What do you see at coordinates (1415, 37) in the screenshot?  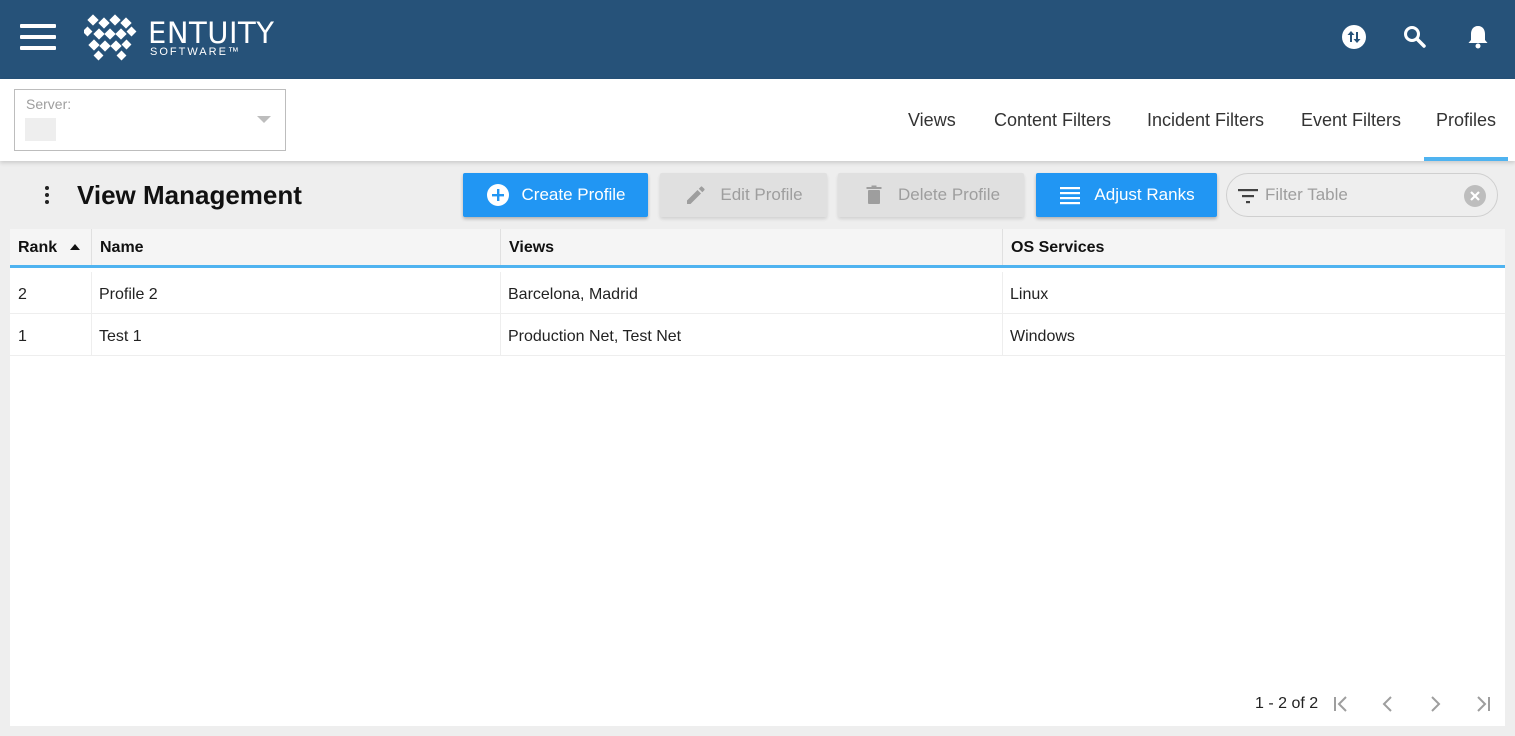 I see `search-icon` at bounding box center [1415, 37].